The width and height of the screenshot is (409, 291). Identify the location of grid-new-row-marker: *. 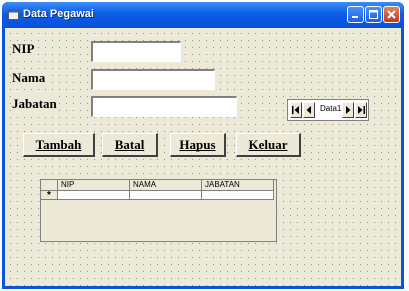
(49, 196).